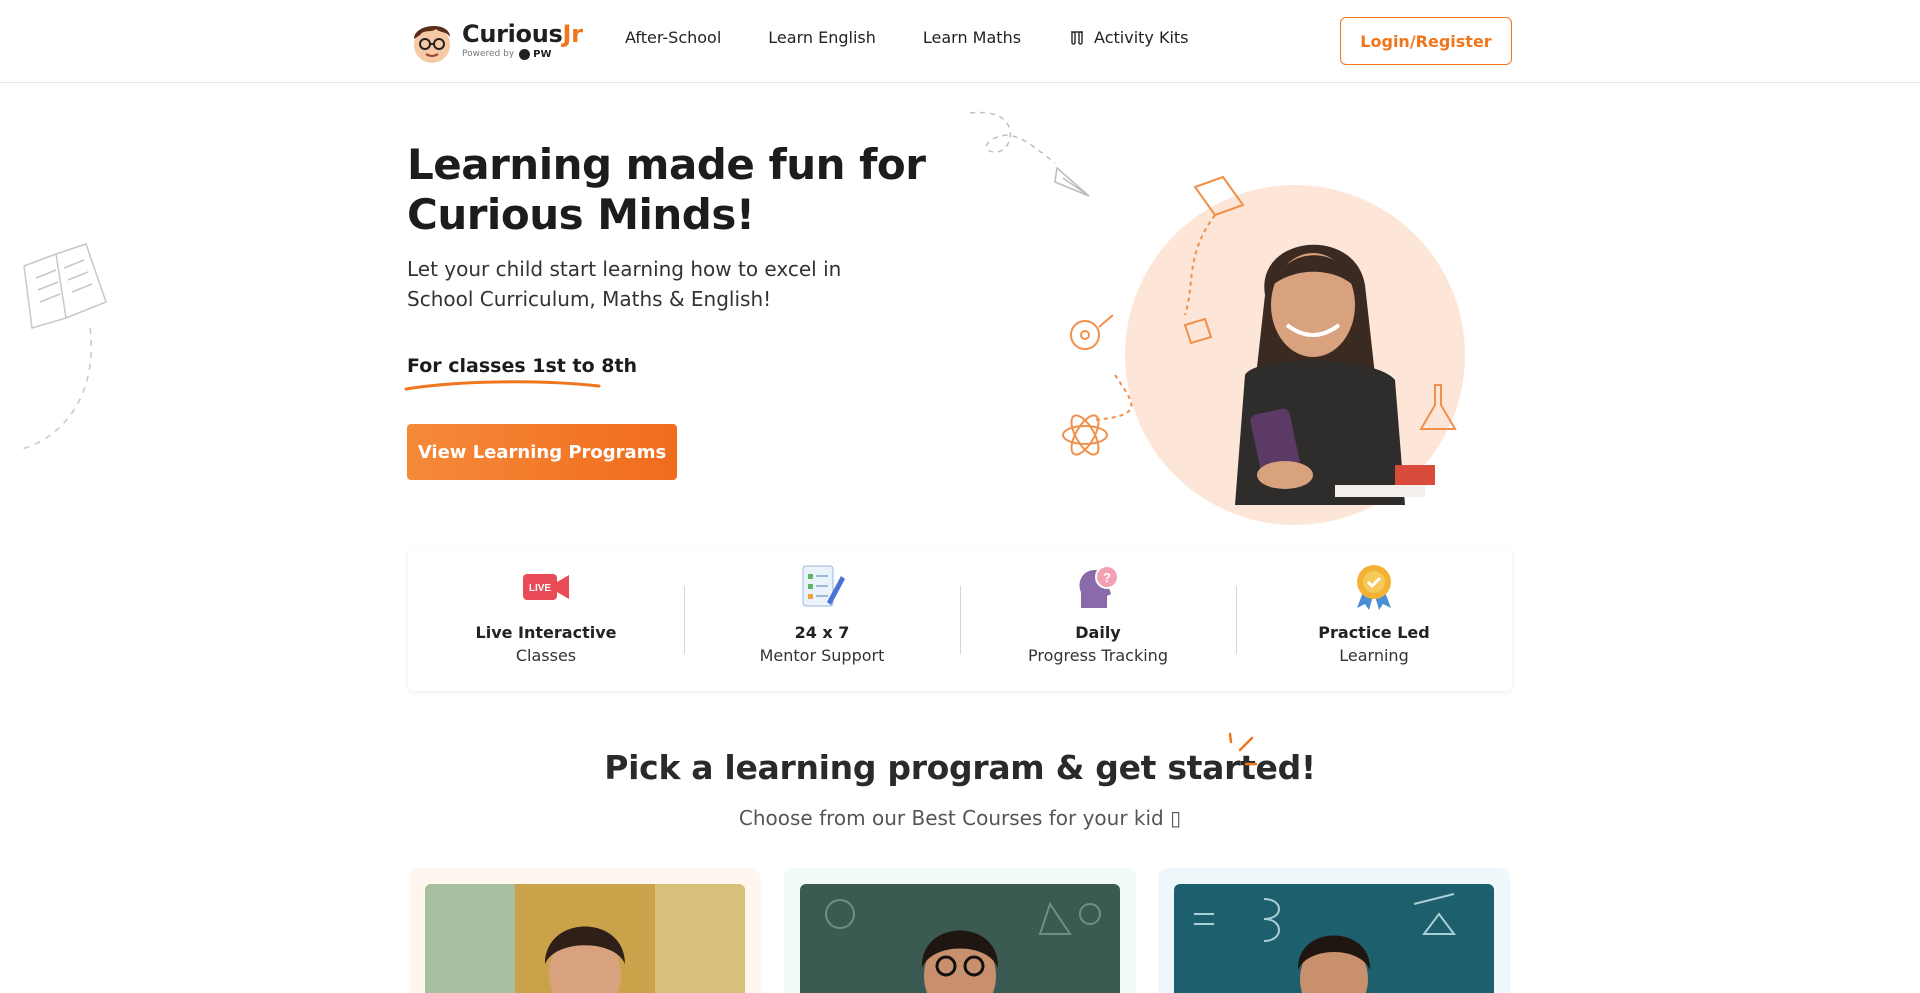 The image size is (1920, 993). What do you see at coordinates (1374, 619) in the screenshot?
I see `feature-practice-led: Practice Led Learning` at bounding box center [1374, 619].